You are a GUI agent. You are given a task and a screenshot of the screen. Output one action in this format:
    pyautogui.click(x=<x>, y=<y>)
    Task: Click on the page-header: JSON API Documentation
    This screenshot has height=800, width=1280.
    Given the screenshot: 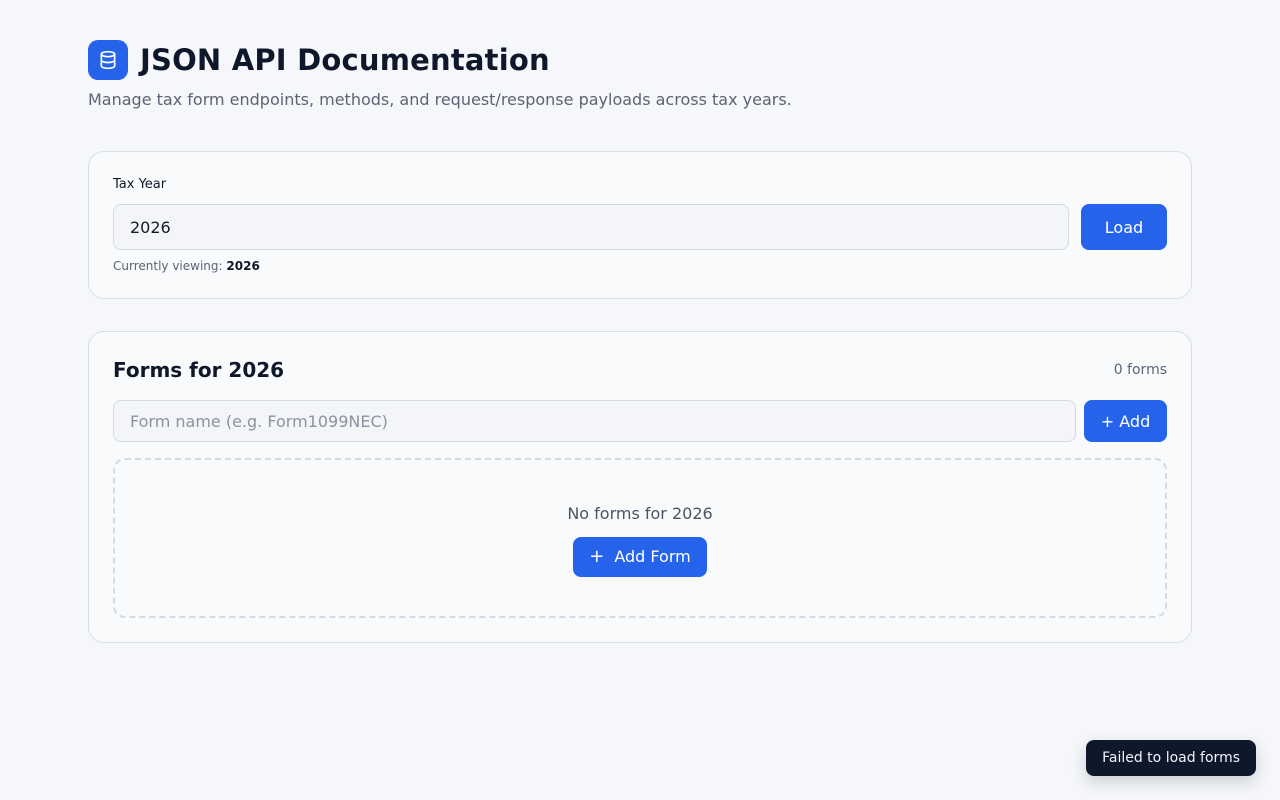 What is the action you would take?
    pyautogui.click(x=640, y=60)
    